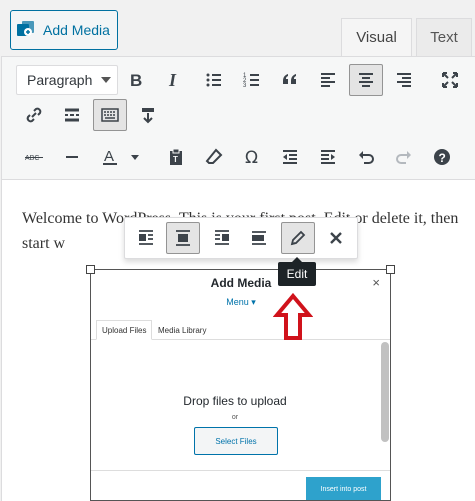 The width and height of the screenshot is (475, 501). I want to click on blockquote-button, so click(290, 80).